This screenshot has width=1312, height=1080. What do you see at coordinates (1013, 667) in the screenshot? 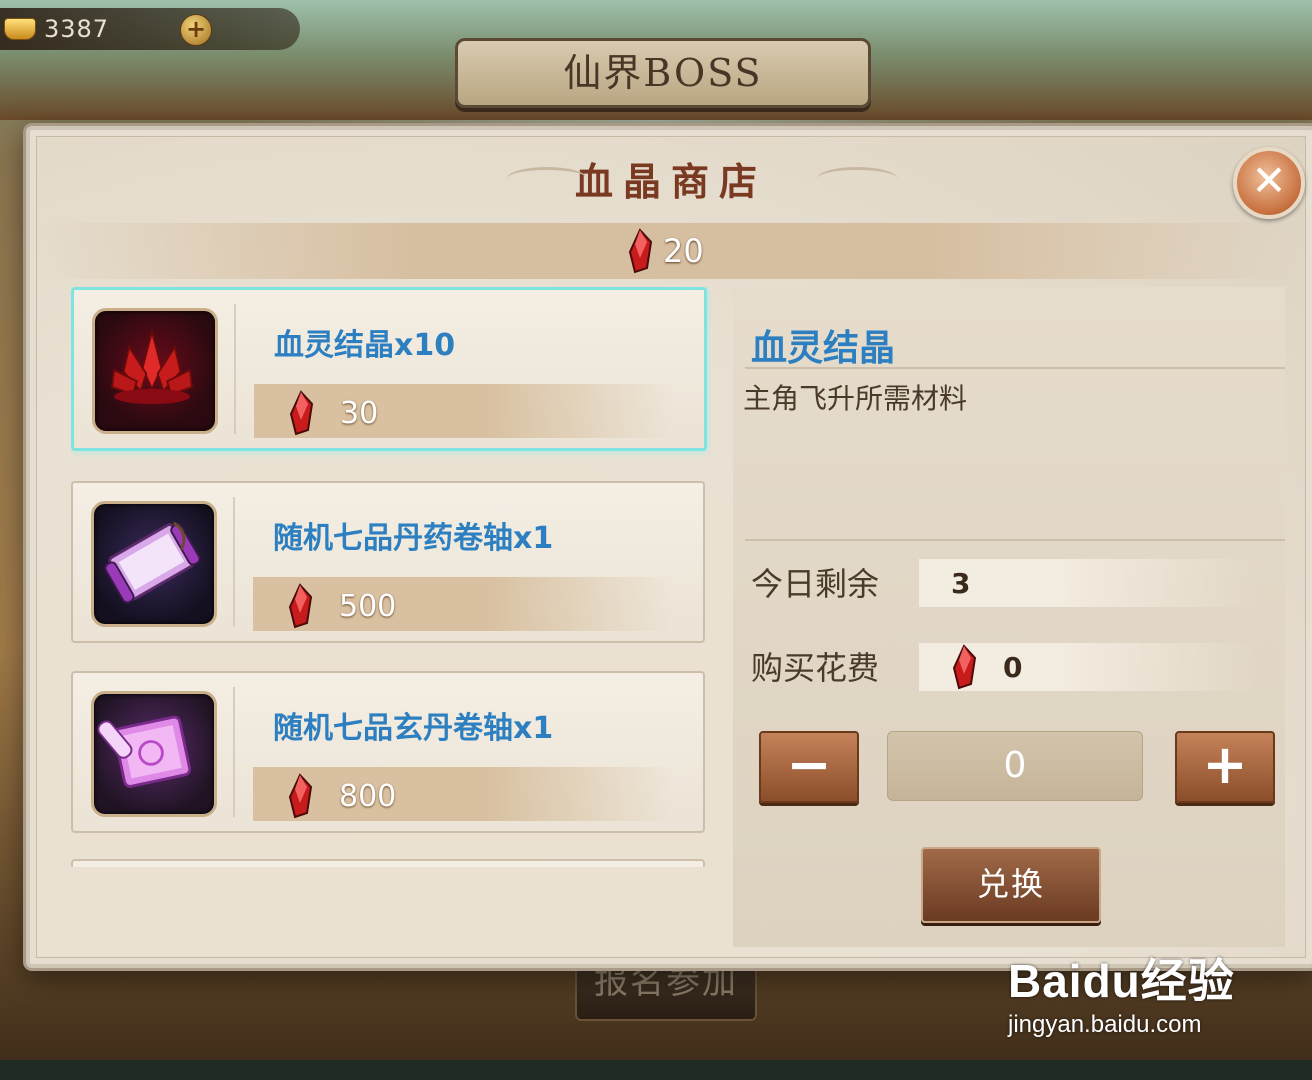
I see `cost-value: 0` at bounding box center [1013, 667].